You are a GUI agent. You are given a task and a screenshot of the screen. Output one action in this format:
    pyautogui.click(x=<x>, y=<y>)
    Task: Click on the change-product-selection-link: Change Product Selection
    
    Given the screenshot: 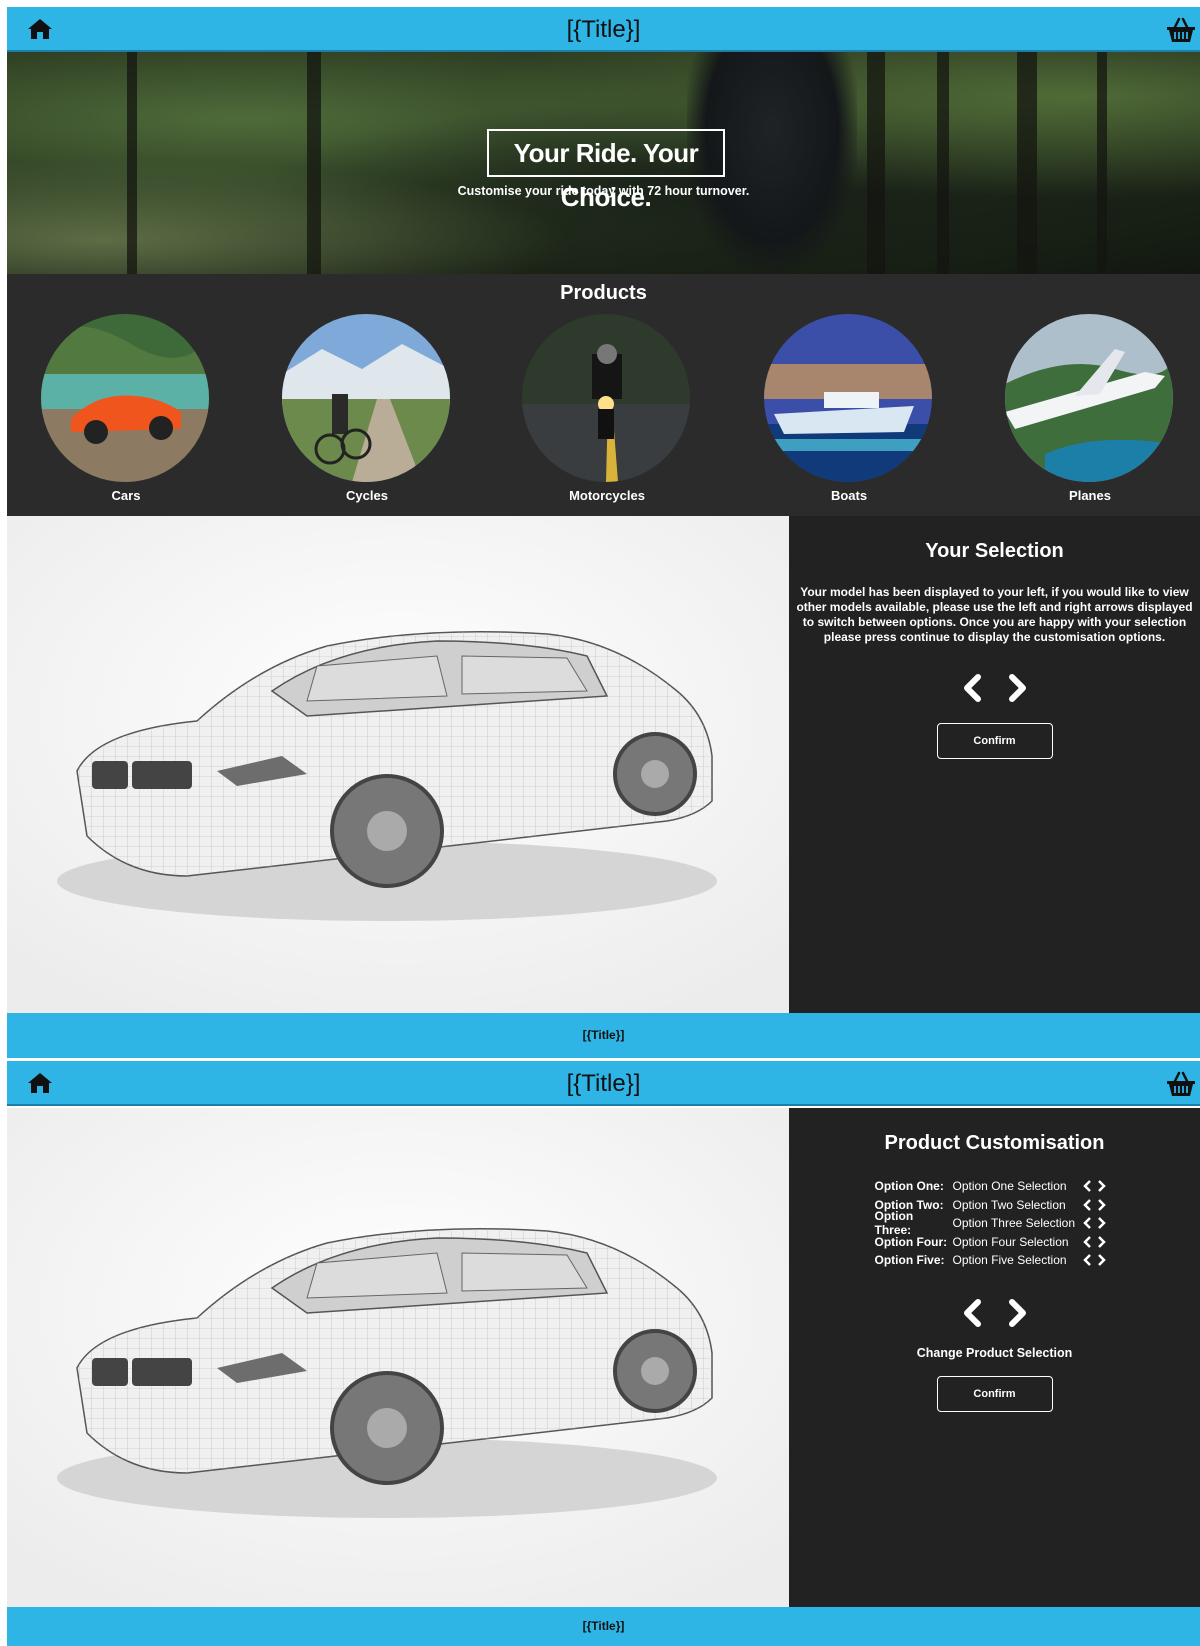 What is the action you would take?
    pyautogui.click(x=994, y=1353)
    